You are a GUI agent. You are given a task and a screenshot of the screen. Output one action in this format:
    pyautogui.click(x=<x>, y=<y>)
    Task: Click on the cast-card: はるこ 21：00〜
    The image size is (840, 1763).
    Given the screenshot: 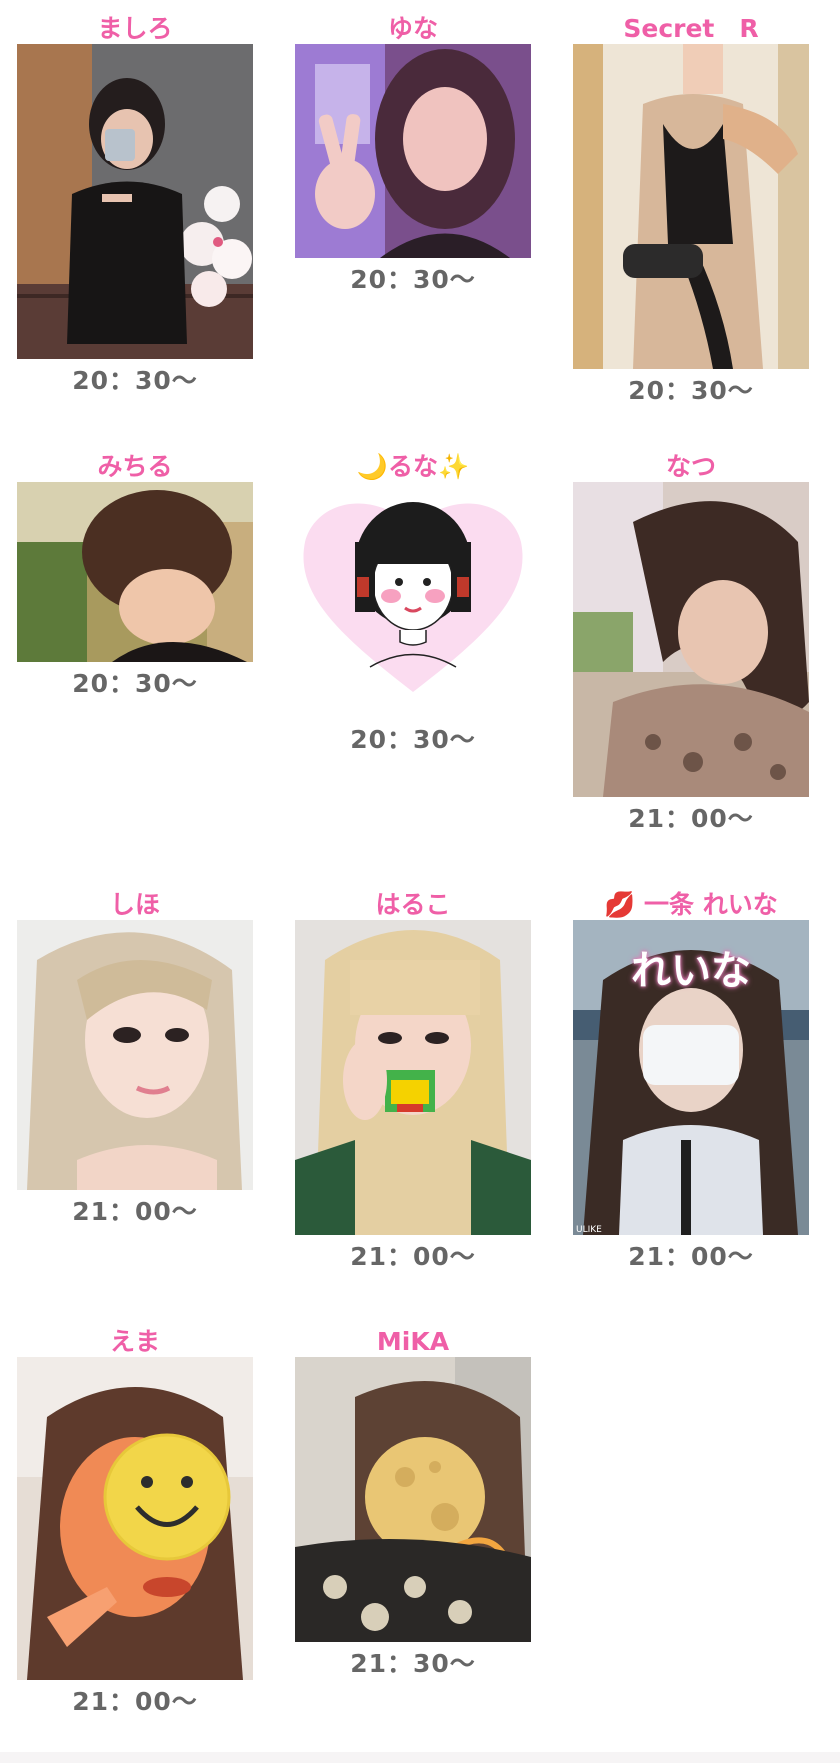 What is the action you would take?
    pyautogui.click(x=413, y=1081)
    